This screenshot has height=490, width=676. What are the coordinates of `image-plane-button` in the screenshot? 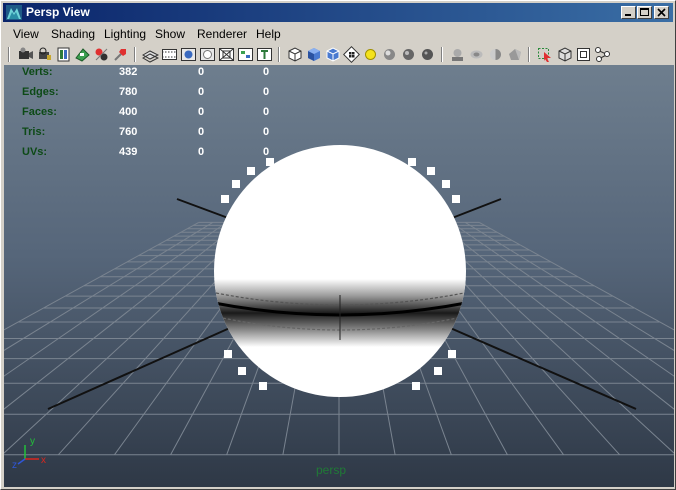 It's located at (101, 54).